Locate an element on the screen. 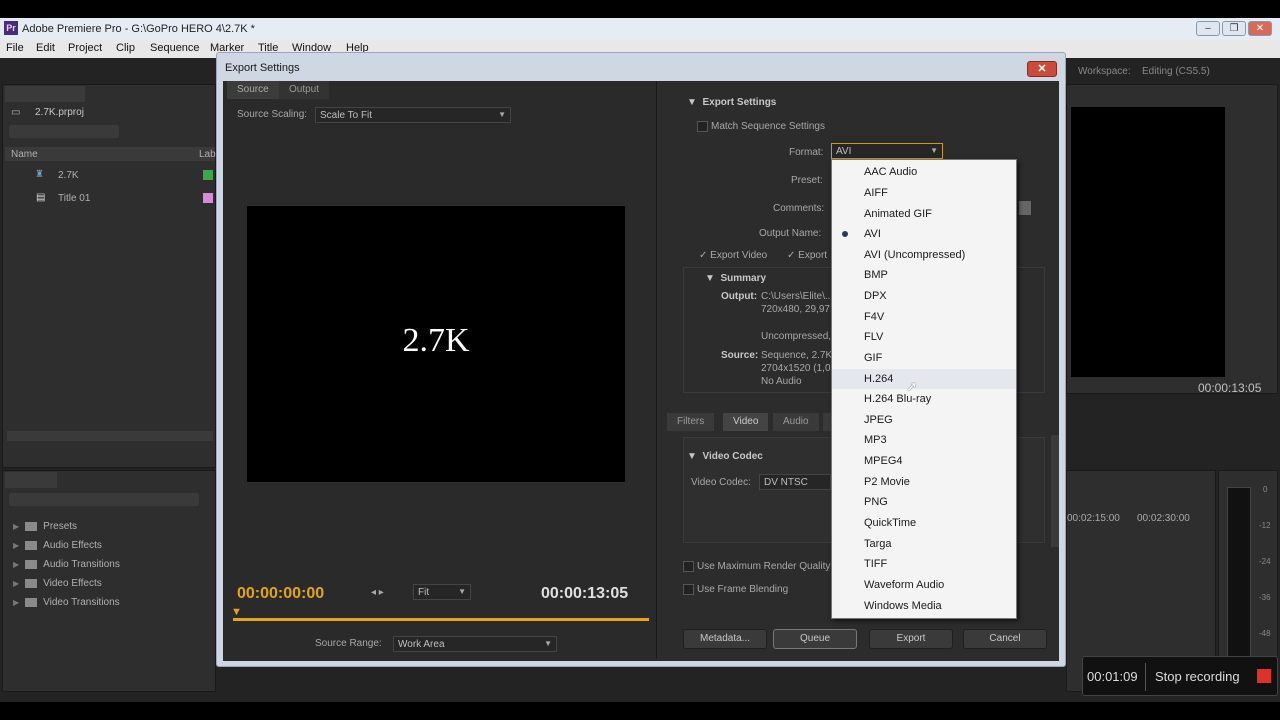 Image resolution: width=1280 pixels, height=720 pixels. tab-filters: Filters is located at coordinates (691, 422).